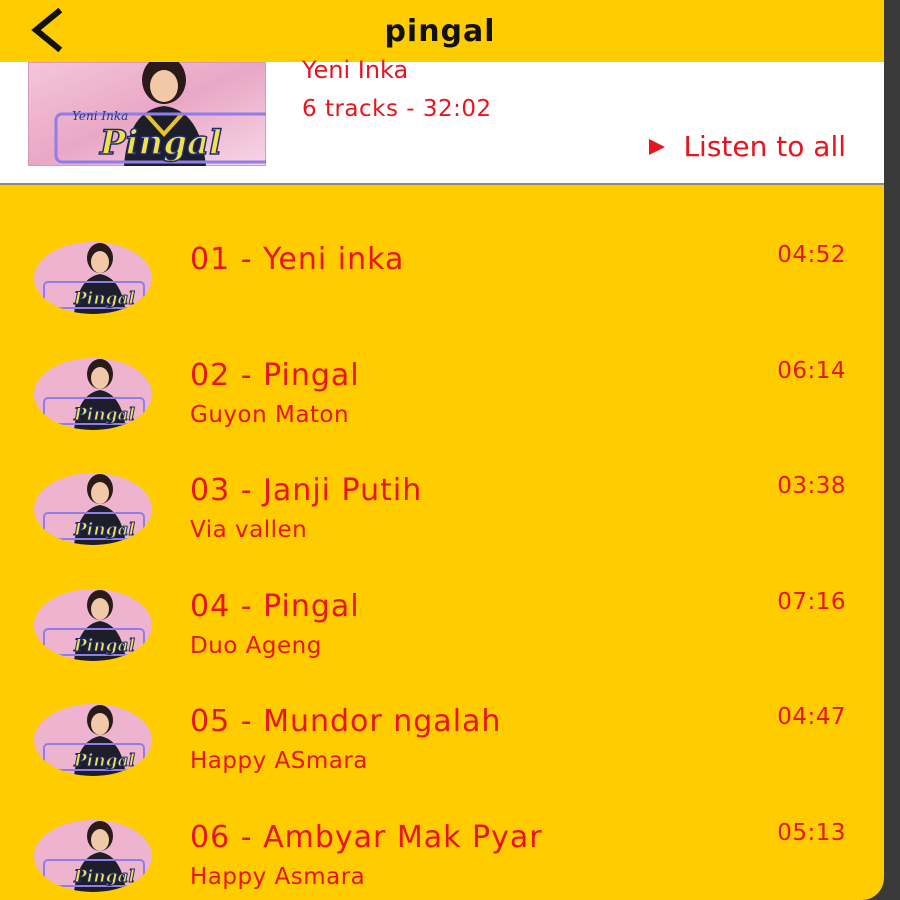 The height and width of the screenshot is (900, 900). I want to click on track-row: Pingal 01 - Yeni inka 04:52, so click(442, 288).